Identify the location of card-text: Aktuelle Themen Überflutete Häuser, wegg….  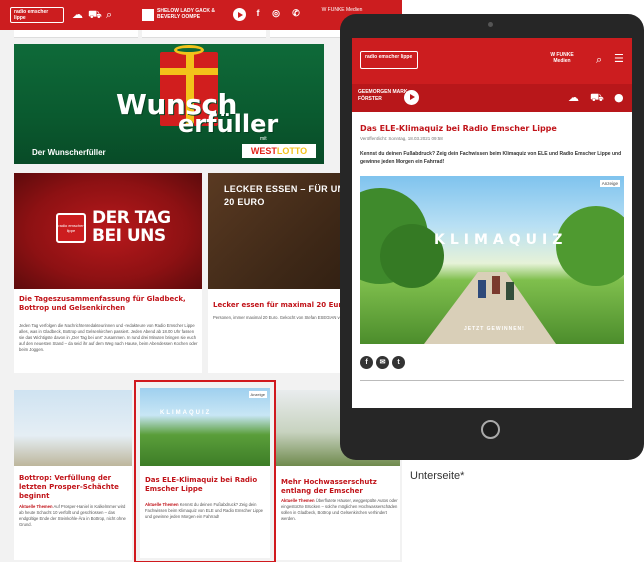
(339, 509).